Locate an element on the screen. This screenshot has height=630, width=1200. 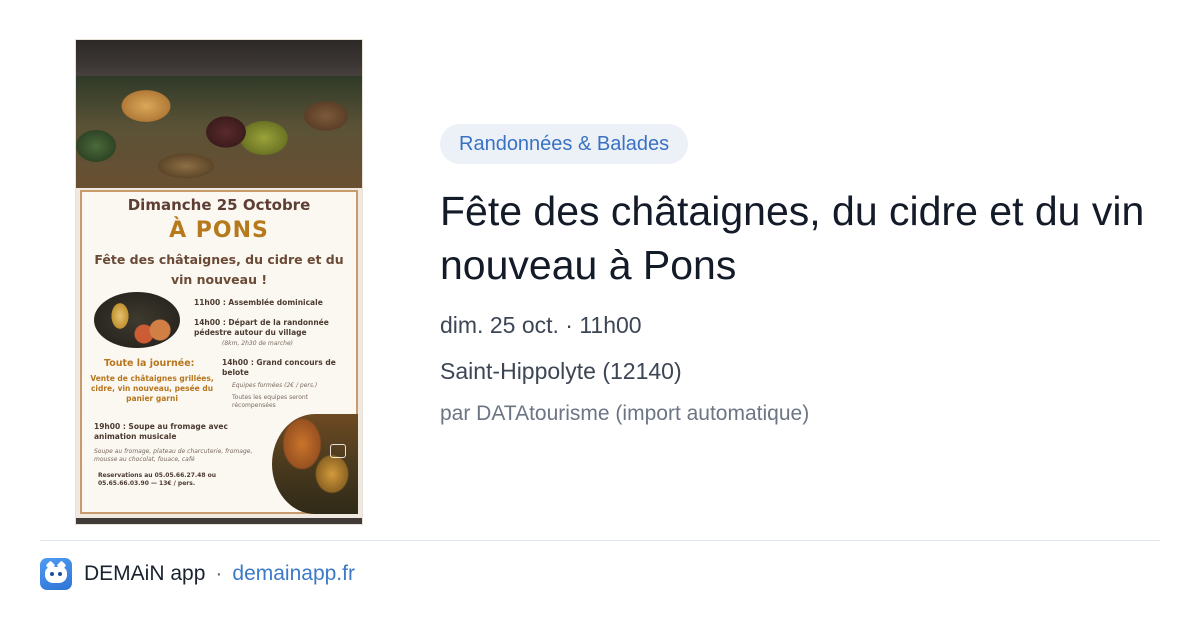
poster-town: À PONS is located at coordinates (219, 230).